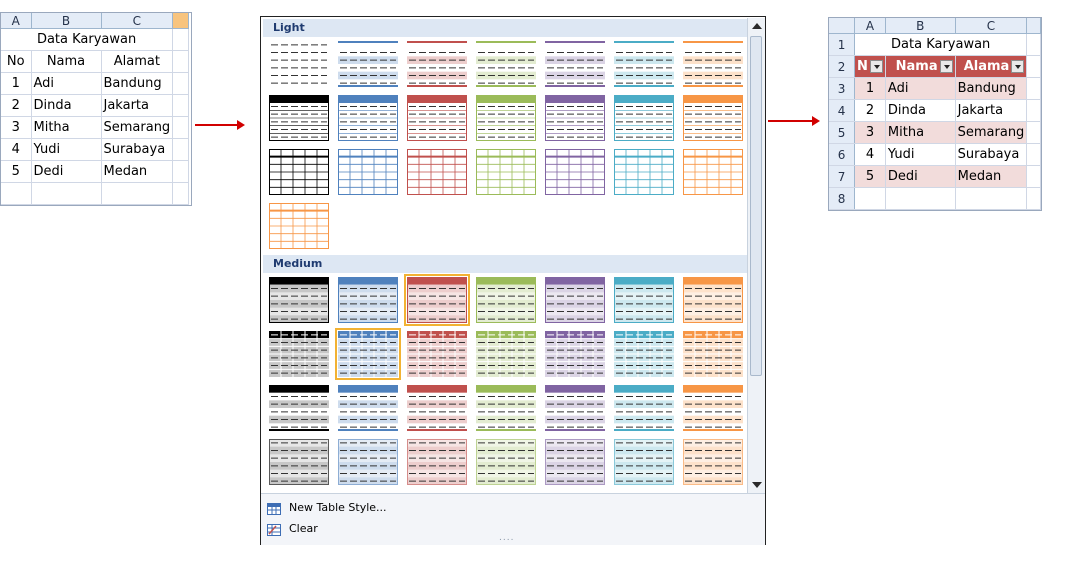  What do you see at coordinates (842, 198) in the screenshot?
I see `row-header: 8` at bounding box center [842, 198].